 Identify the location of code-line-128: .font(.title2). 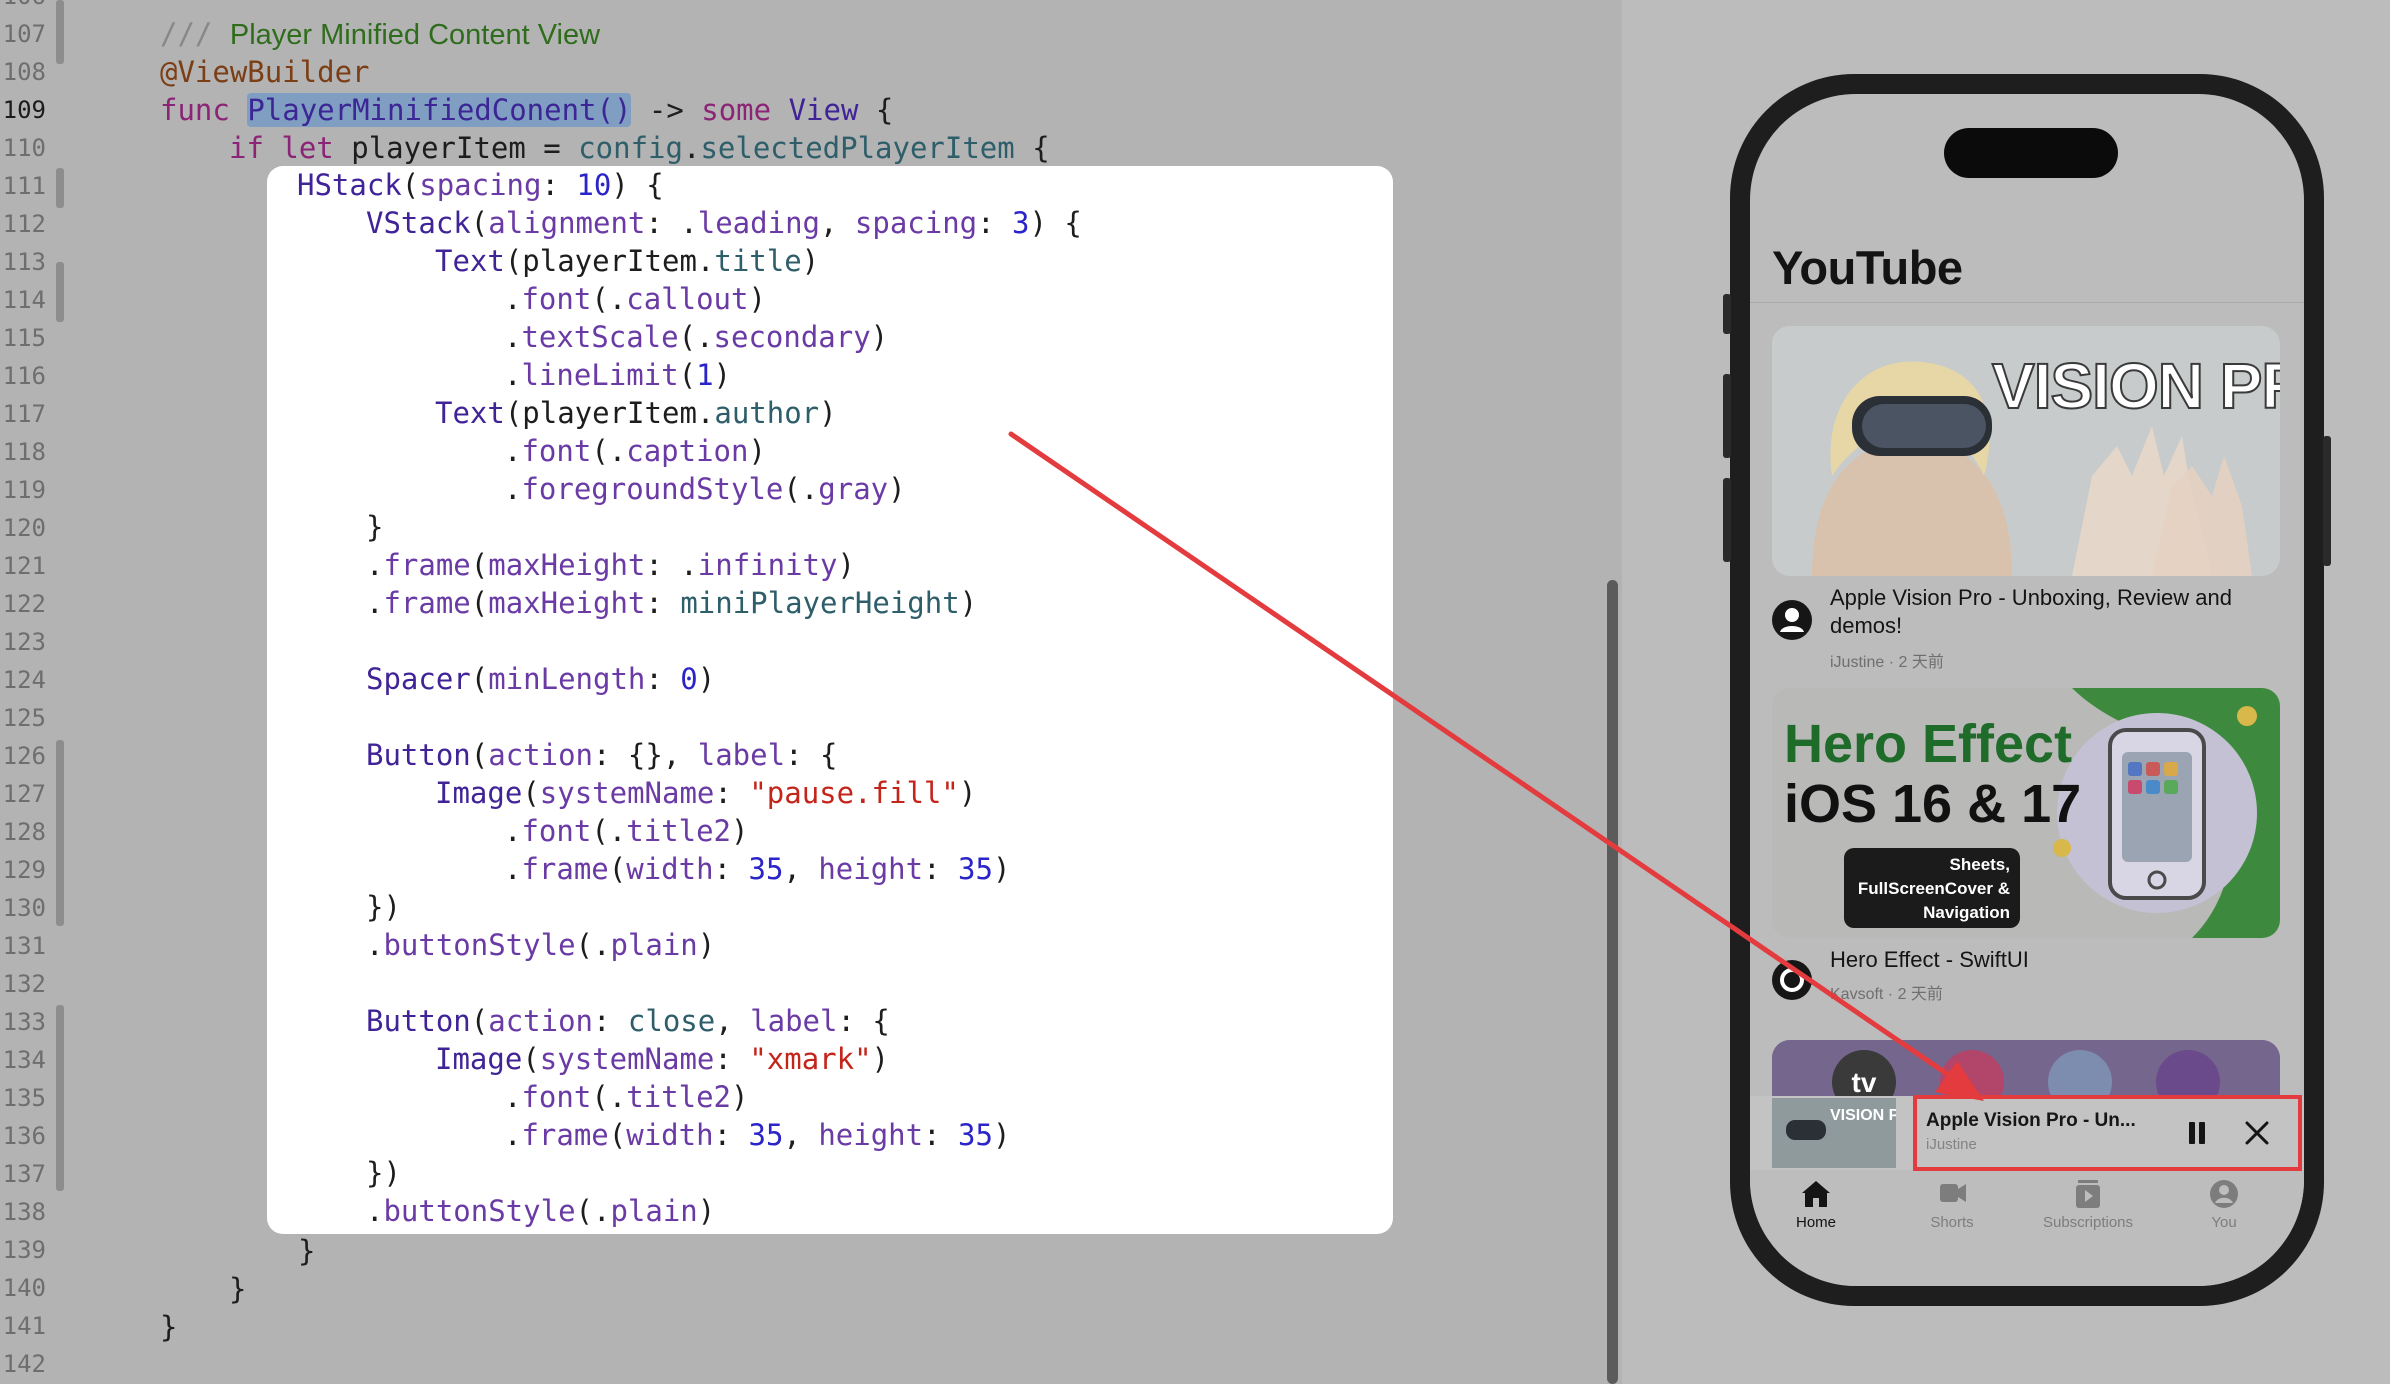
(626, 831).